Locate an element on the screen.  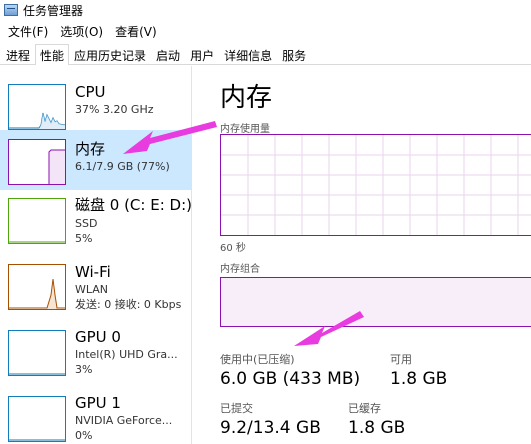
tab-app-history: 应用历史记录 is located at coordinates (110, 54).